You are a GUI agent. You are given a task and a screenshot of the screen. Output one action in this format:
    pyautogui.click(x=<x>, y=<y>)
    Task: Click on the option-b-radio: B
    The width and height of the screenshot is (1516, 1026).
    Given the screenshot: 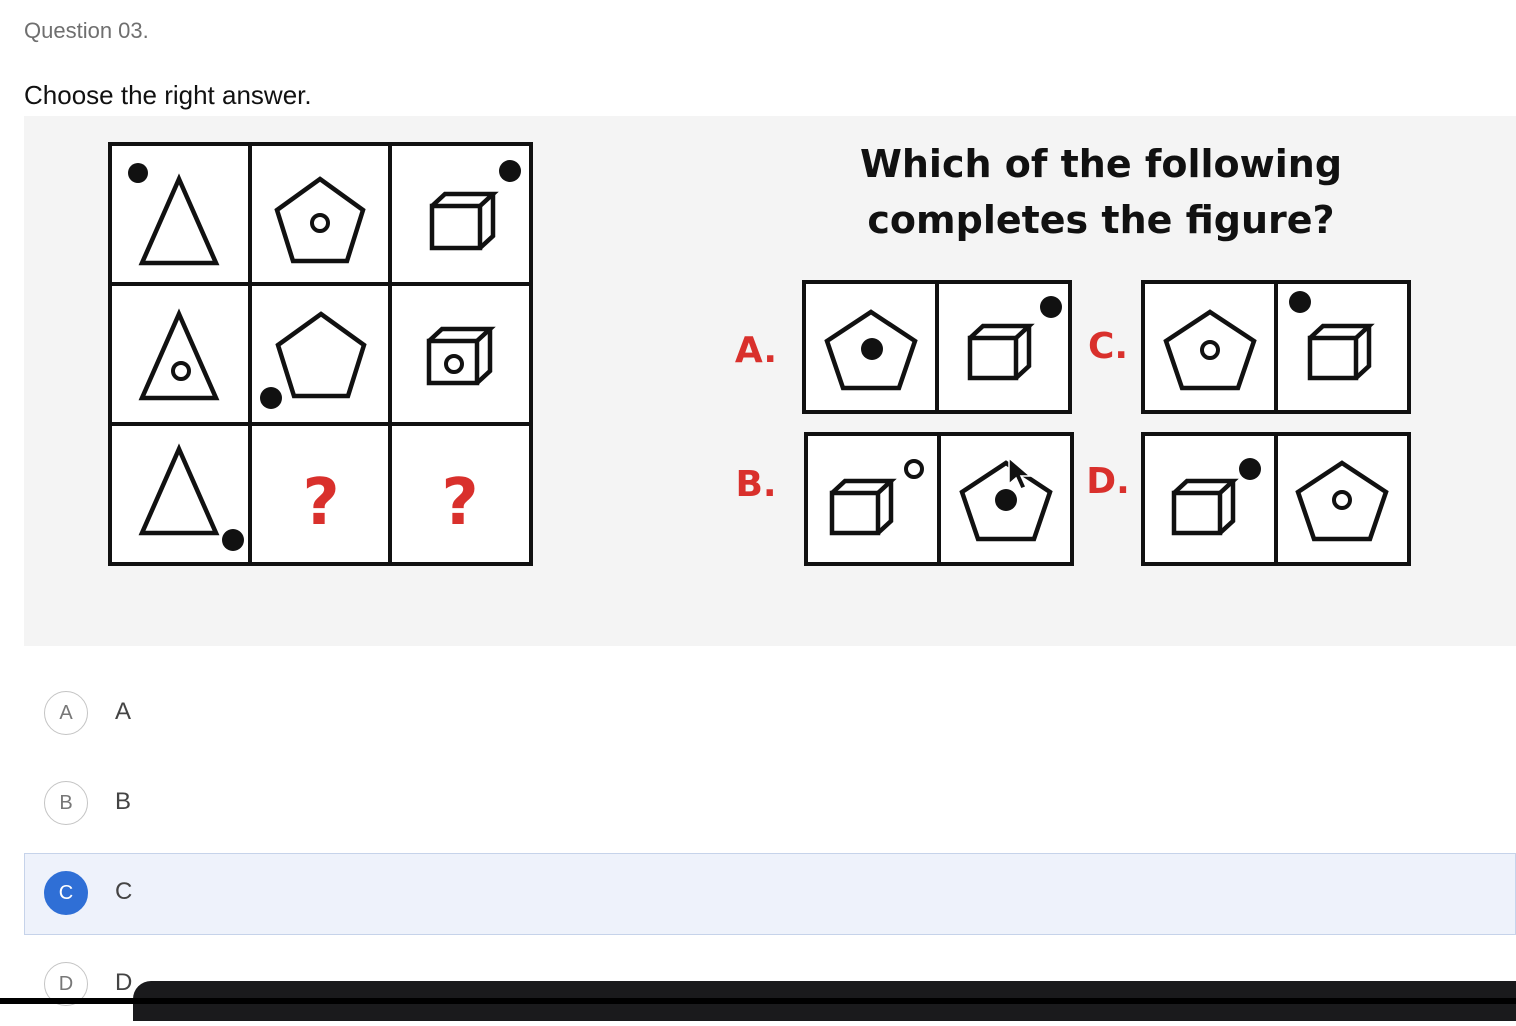 What is the action you would take?
    pyautogui.click(x=66, y=803)
    